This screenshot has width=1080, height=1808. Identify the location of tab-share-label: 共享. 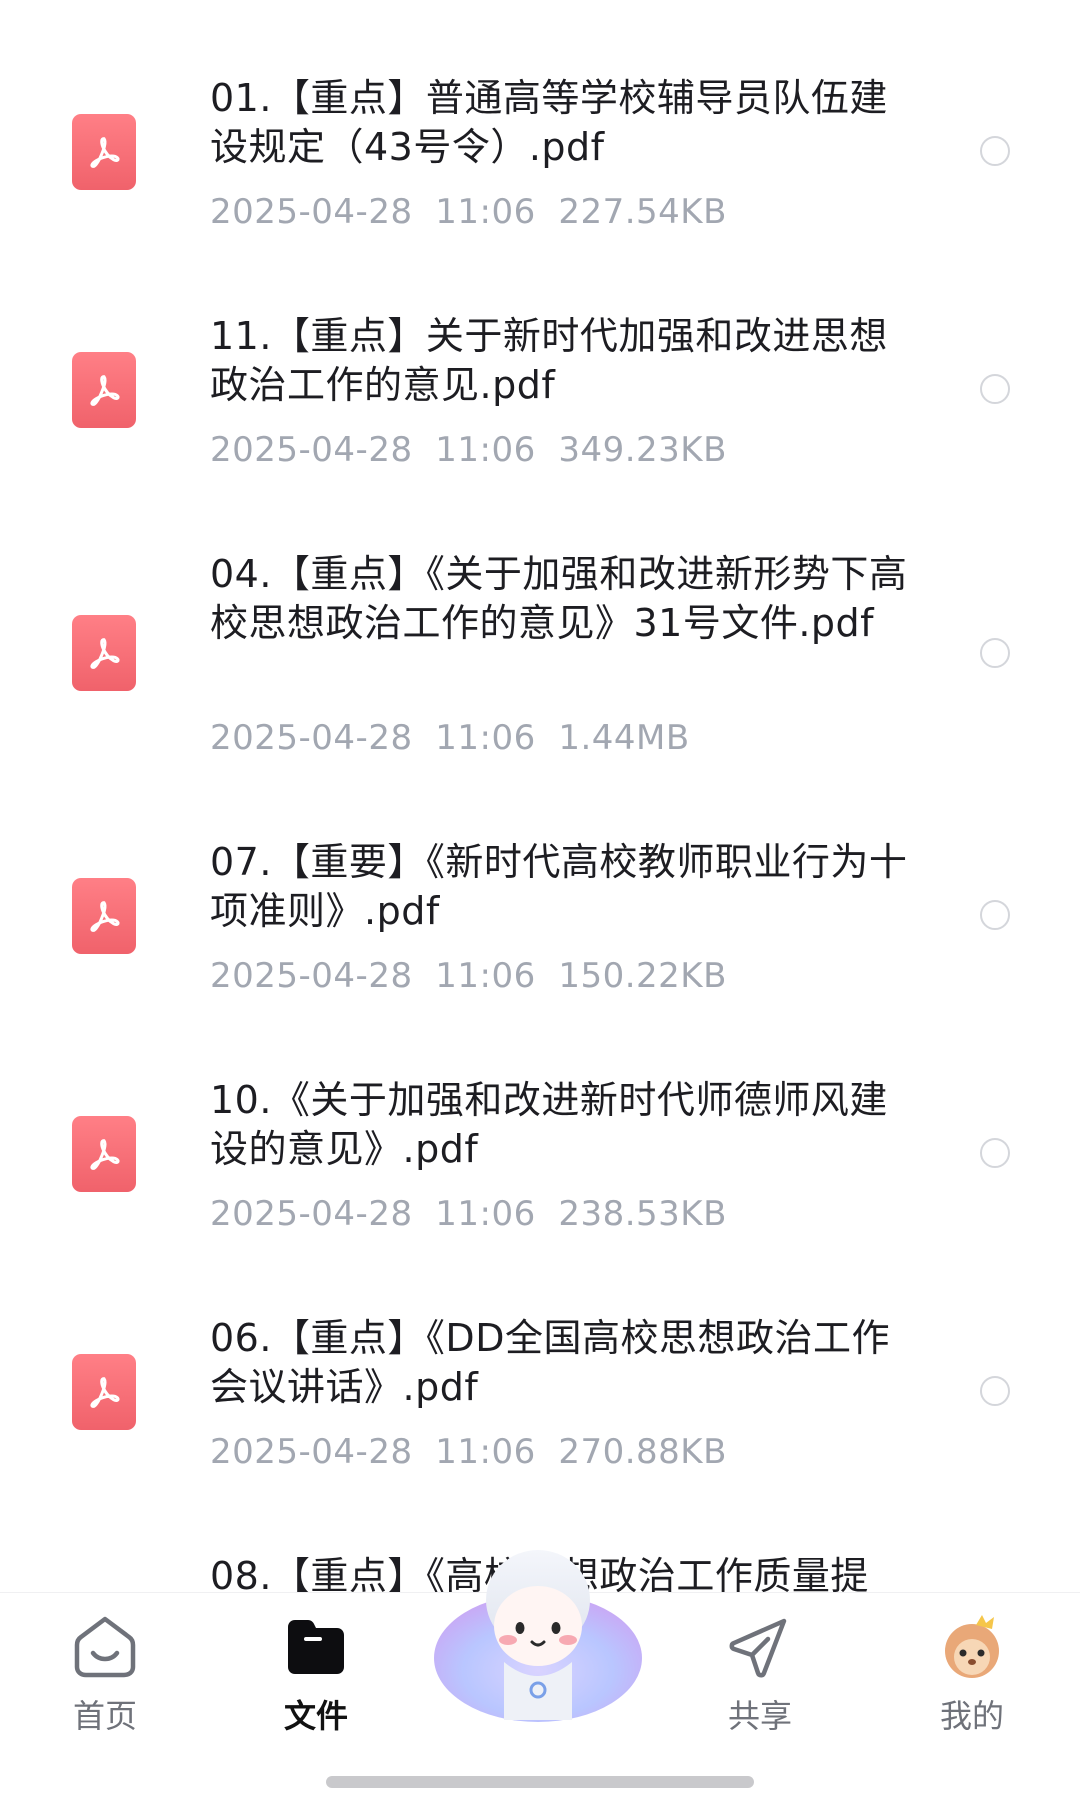
(759, 1716).